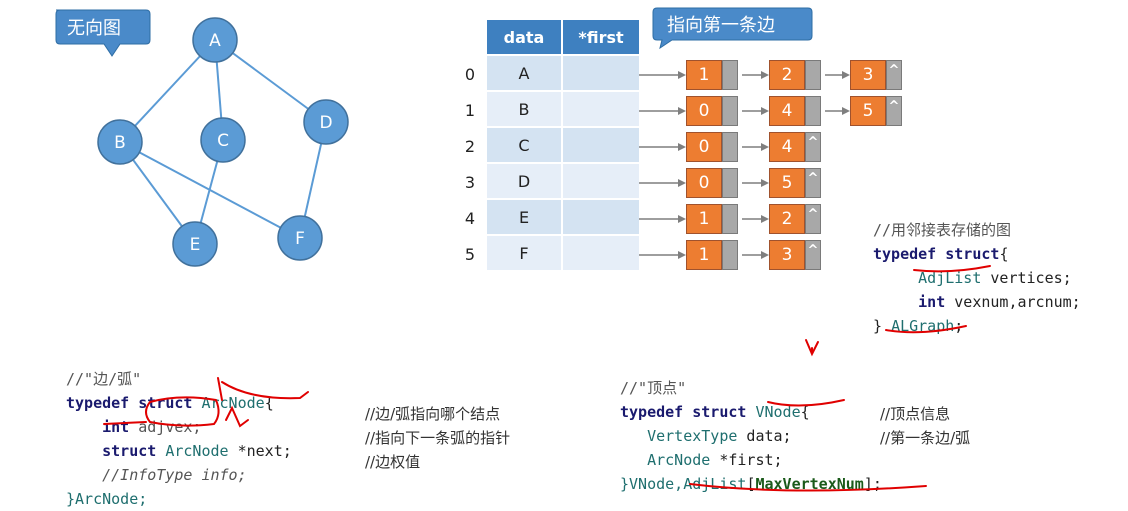 This screenshot has width=1128, height=511. What do you see at coordinates (129, 403) in the screenshot?
I see `arcnode-typedef: typedef struct` at bounding box center [129, 403].